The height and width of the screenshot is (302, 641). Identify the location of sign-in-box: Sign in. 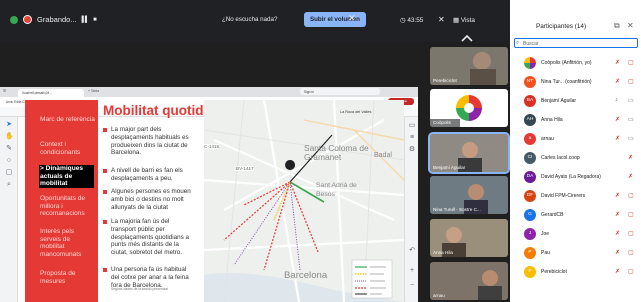
(340, 91).